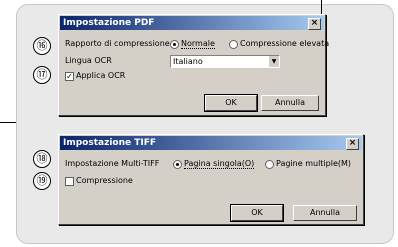 The image size is (398, 247). Describe the element at coordinates (69, 181) in the screenshot. I see `compression-checkbox` at that location.